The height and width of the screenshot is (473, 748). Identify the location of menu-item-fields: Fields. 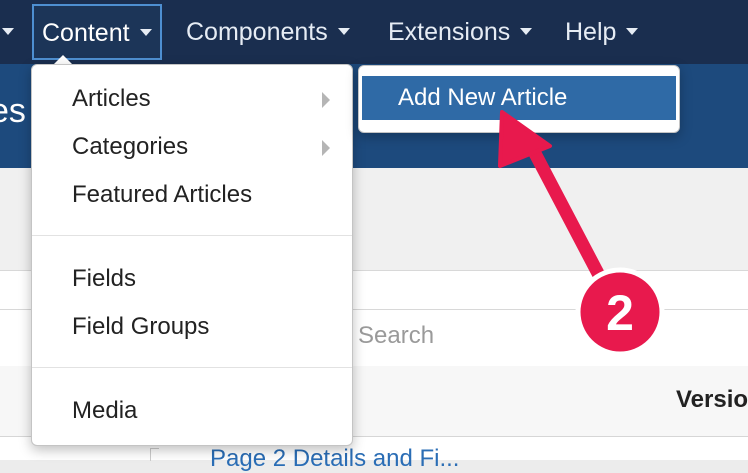
(104, 279).